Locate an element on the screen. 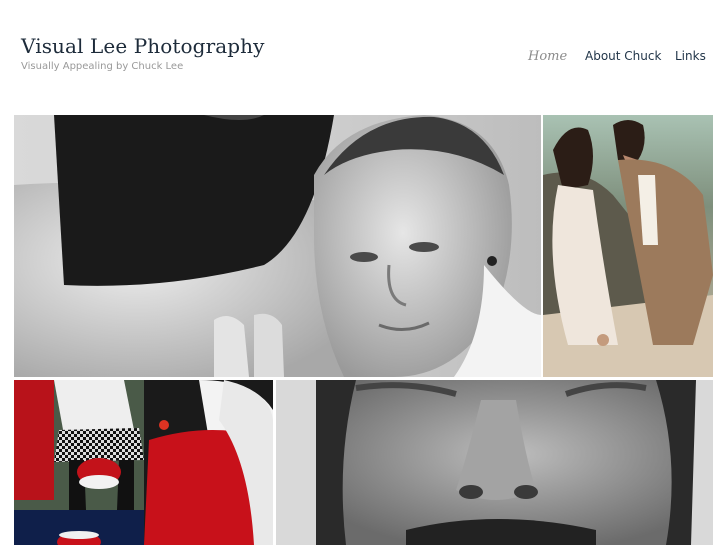  site-tagline: Visually Appealing by Chuck Lee is located at coordinates (102, 66).